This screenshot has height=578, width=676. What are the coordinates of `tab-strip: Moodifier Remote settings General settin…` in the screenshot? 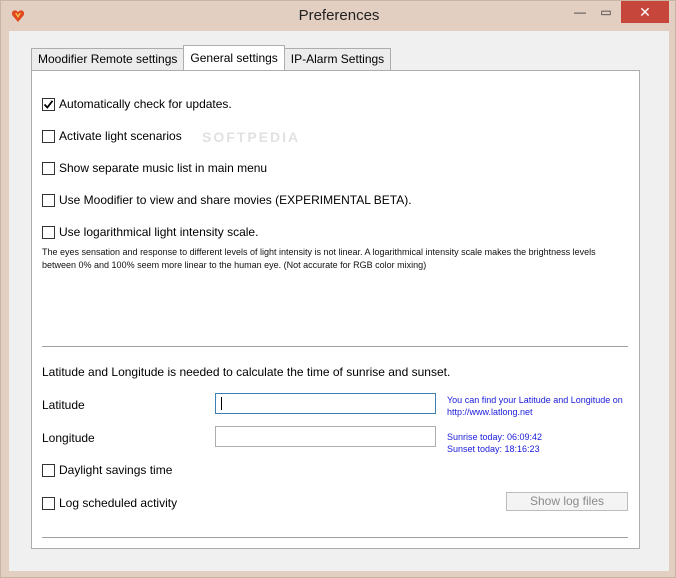 It's located at (211, 58).